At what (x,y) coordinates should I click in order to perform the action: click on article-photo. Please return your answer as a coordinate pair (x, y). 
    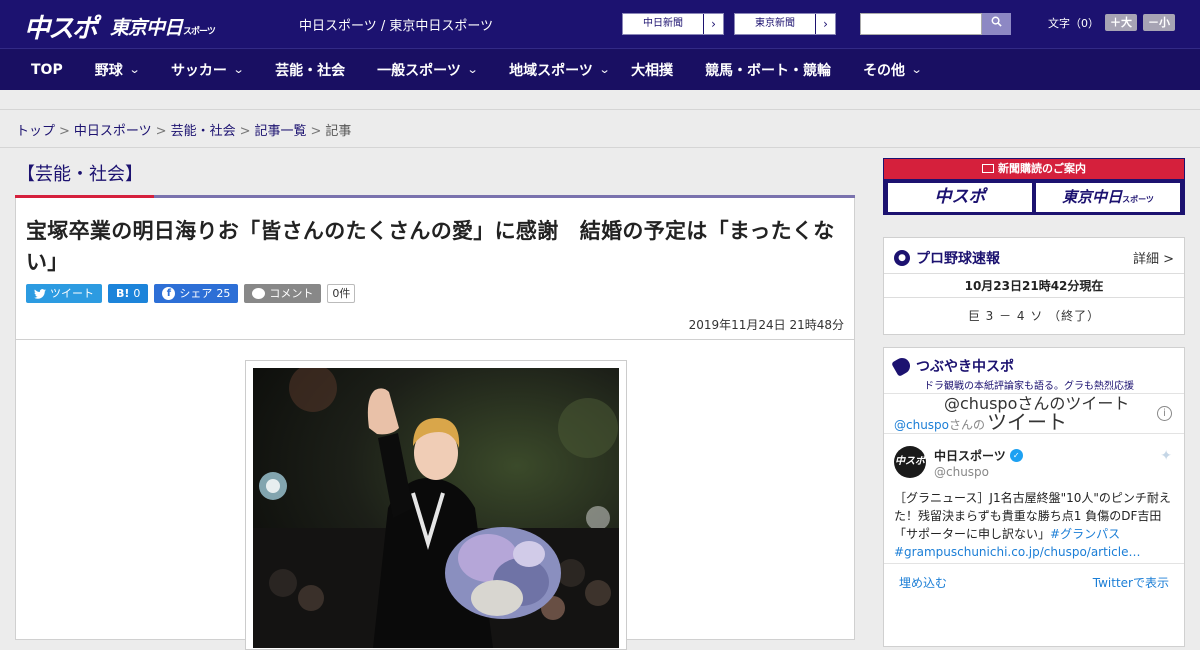
    Looking at the image, I should click on (436, 508).